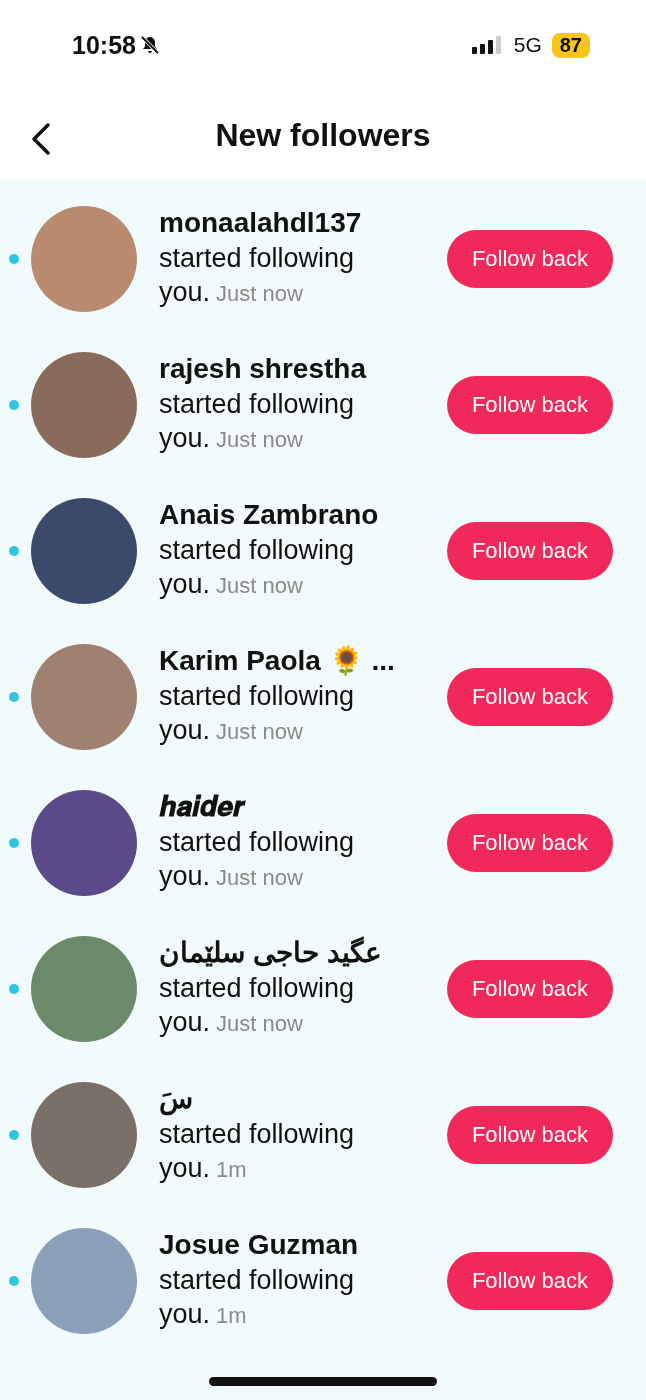 Image resolution: width=646 pixels, height=1400 pixels. Describe the element at coordinates (149, 45) in the screenshot. I see `bell-muted-icon` at that location.